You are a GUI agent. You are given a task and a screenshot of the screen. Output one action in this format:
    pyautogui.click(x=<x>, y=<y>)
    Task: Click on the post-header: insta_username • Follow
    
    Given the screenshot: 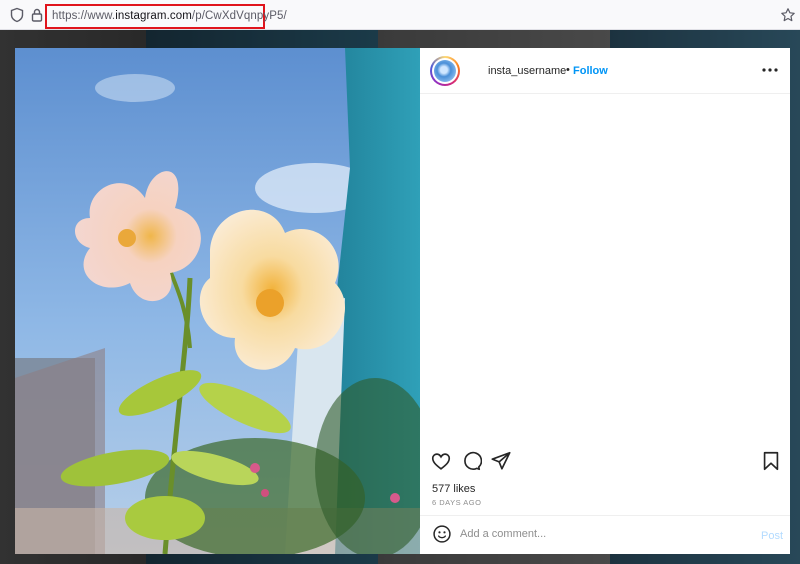 What is the action you would take?
    pyautogui.click(x=605, y=71)
    